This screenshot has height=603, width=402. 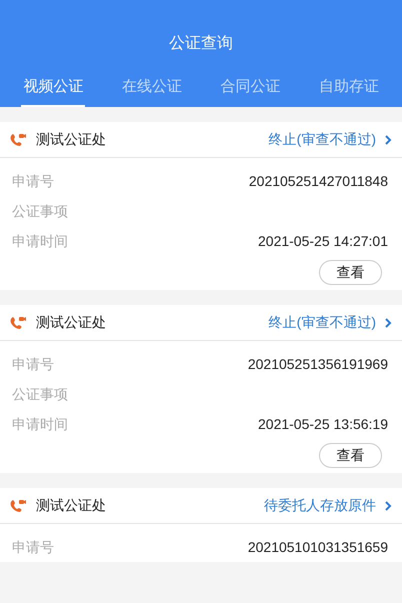 I want to click on tab: 合同公证, so click(x=250, y=88).